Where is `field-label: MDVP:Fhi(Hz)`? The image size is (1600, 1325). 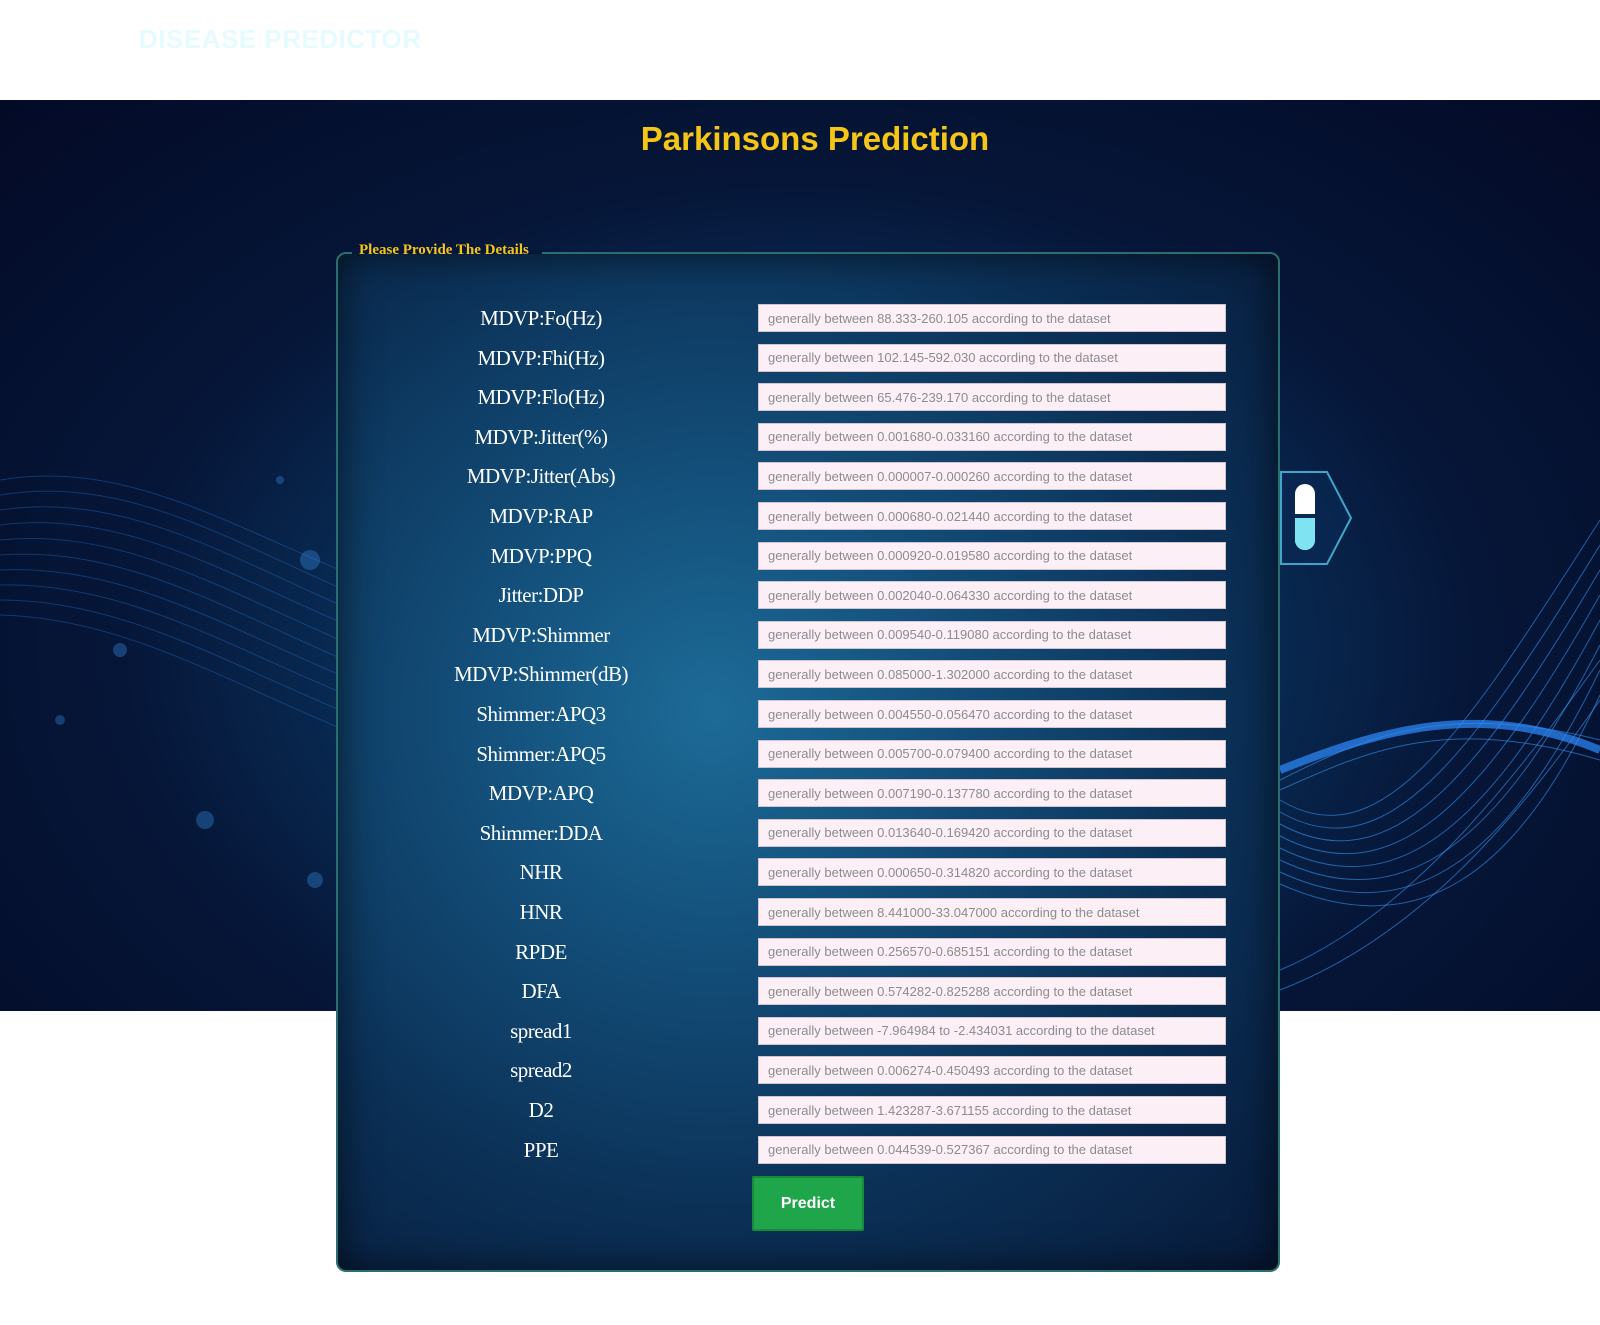
field-label: MDVP:Fhi(Hz) is located at coordinates (541, 357).